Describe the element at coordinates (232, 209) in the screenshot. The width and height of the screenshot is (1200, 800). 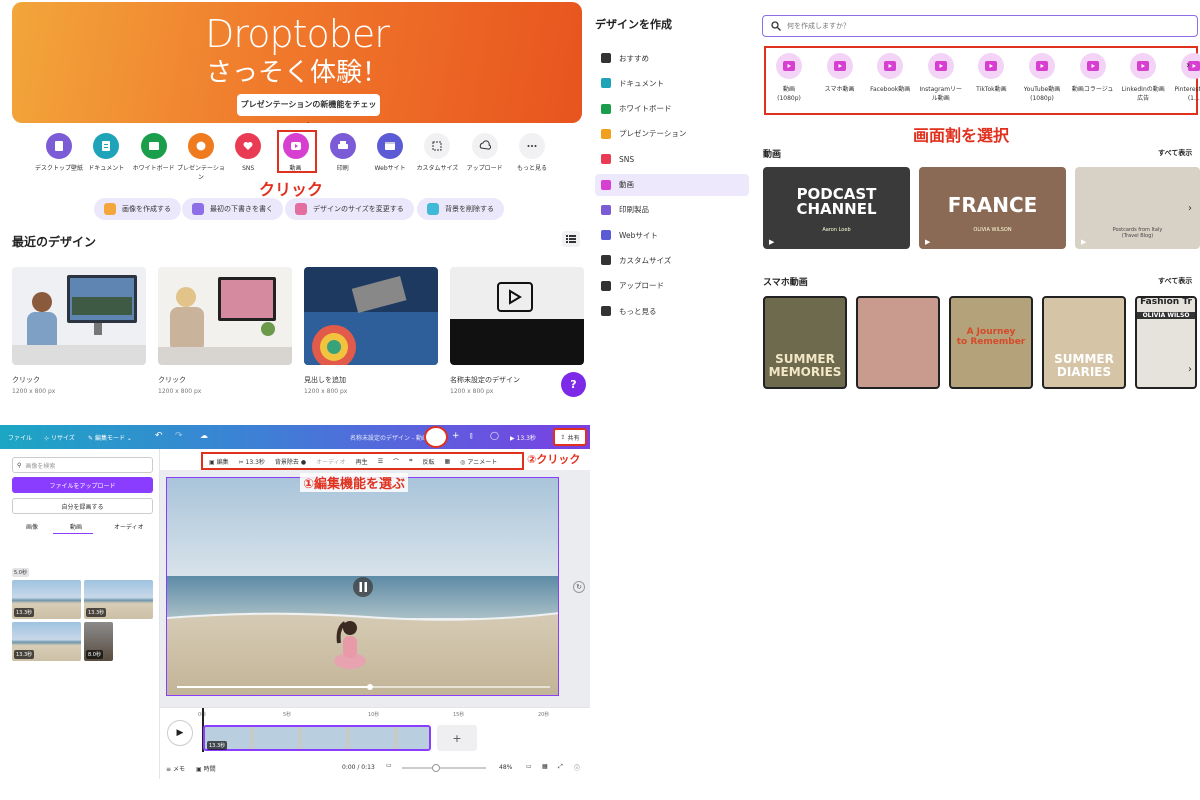
I see `quick-action-chip: 最初の下書きを書く` at that location.